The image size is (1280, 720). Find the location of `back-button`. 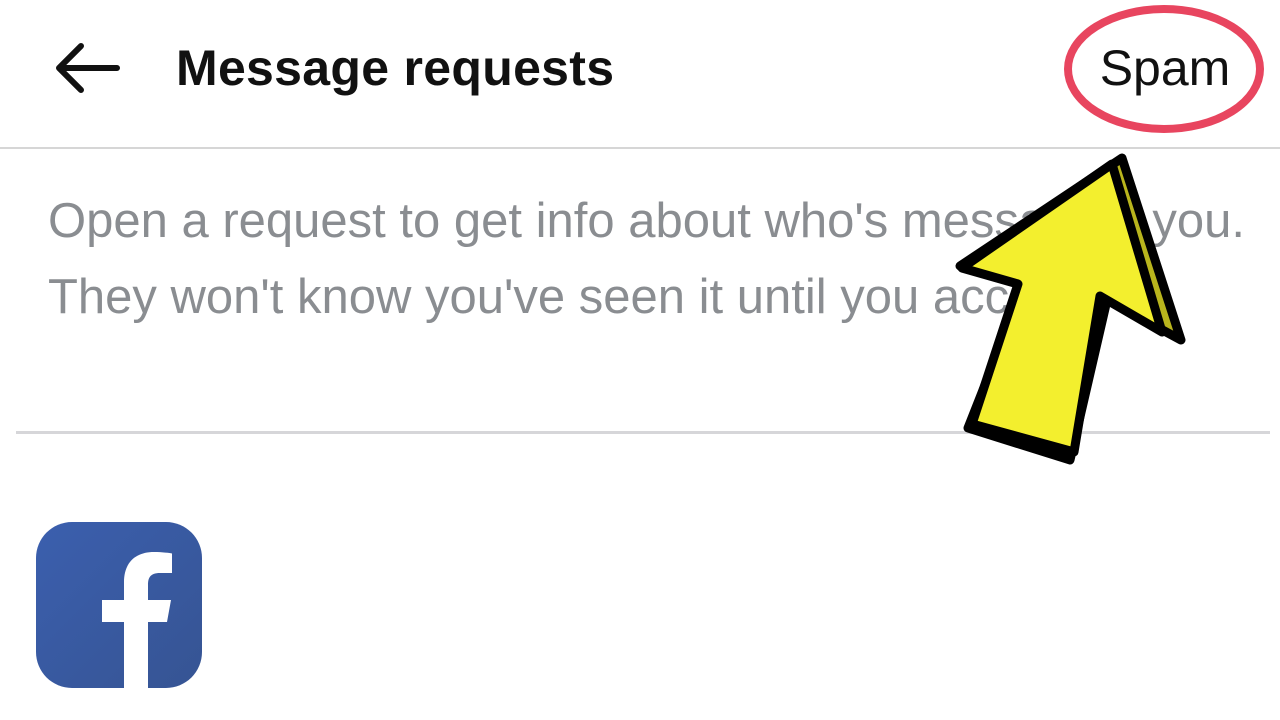

back-button is located at coordinates (86, 68).